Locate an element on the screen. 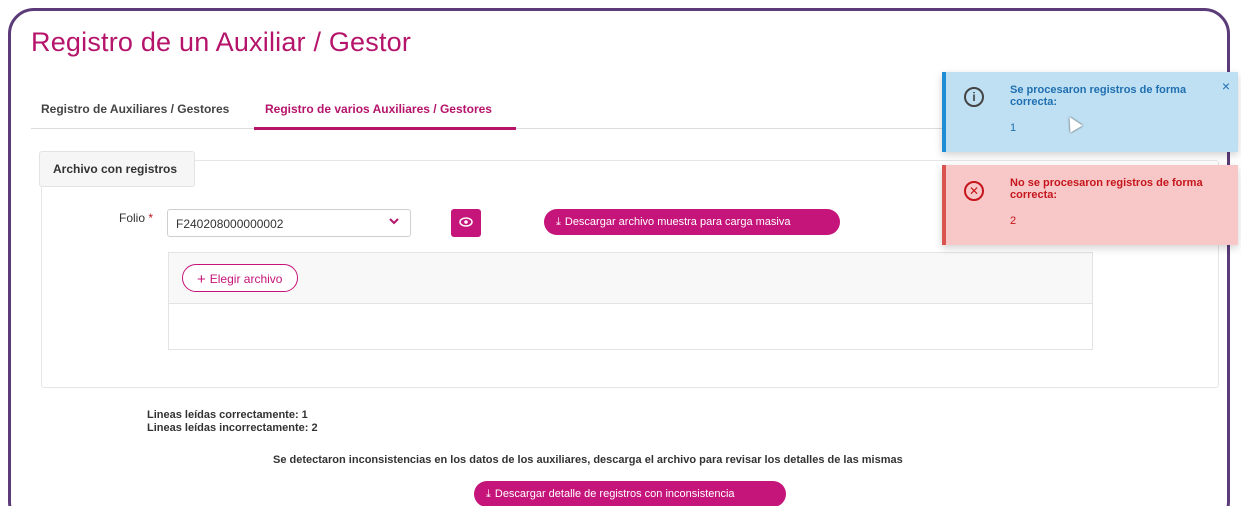  error-toast-count: 2 is located at coordinates (1013, 221).